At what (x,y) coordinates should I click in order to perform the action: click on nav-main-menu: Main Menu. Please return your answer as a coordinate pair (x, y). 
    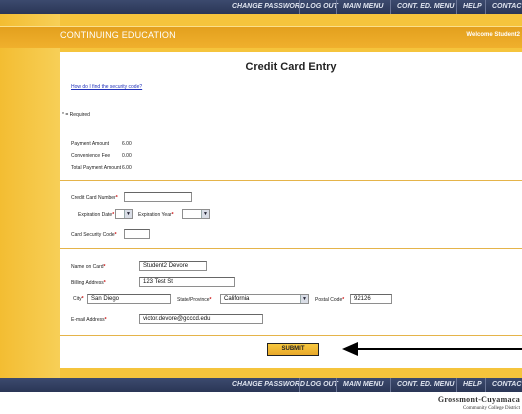
    Looking at the image, I should click on (359, 7).